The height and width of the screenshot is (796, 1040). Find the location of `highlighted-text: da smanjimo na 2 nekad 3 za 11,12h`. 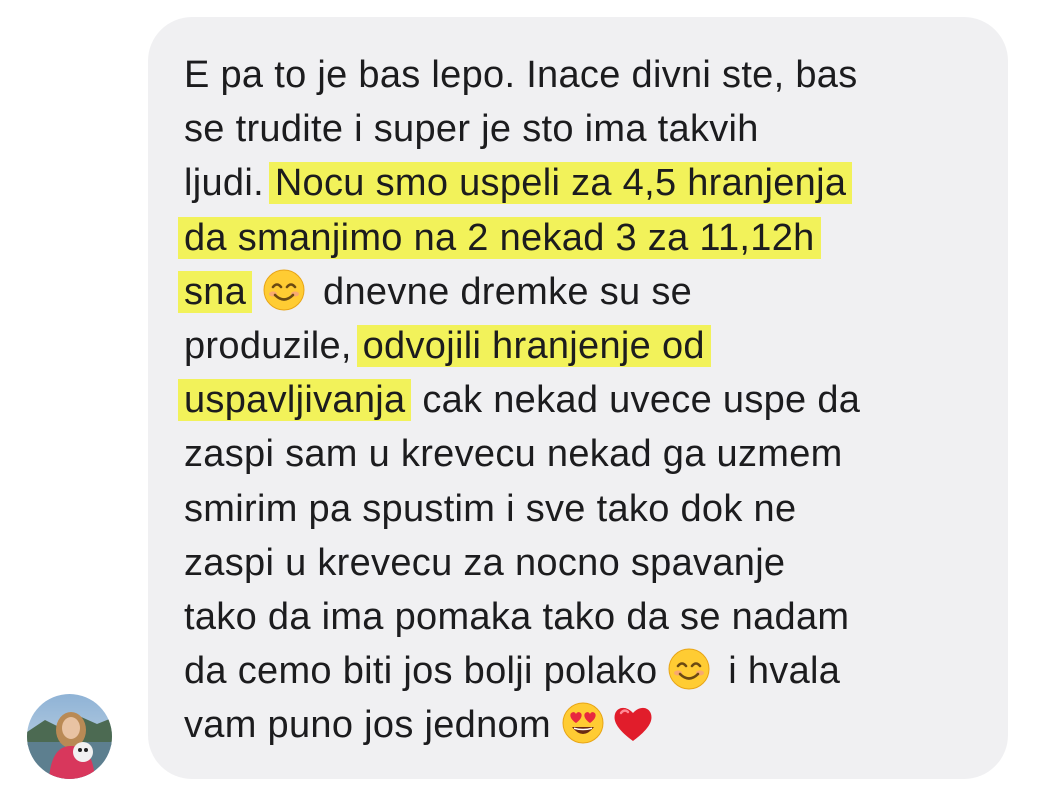

highlighted-text: da smanjimo na 2 nekad 3 za 11,12h is located at coordinates (499, 237).